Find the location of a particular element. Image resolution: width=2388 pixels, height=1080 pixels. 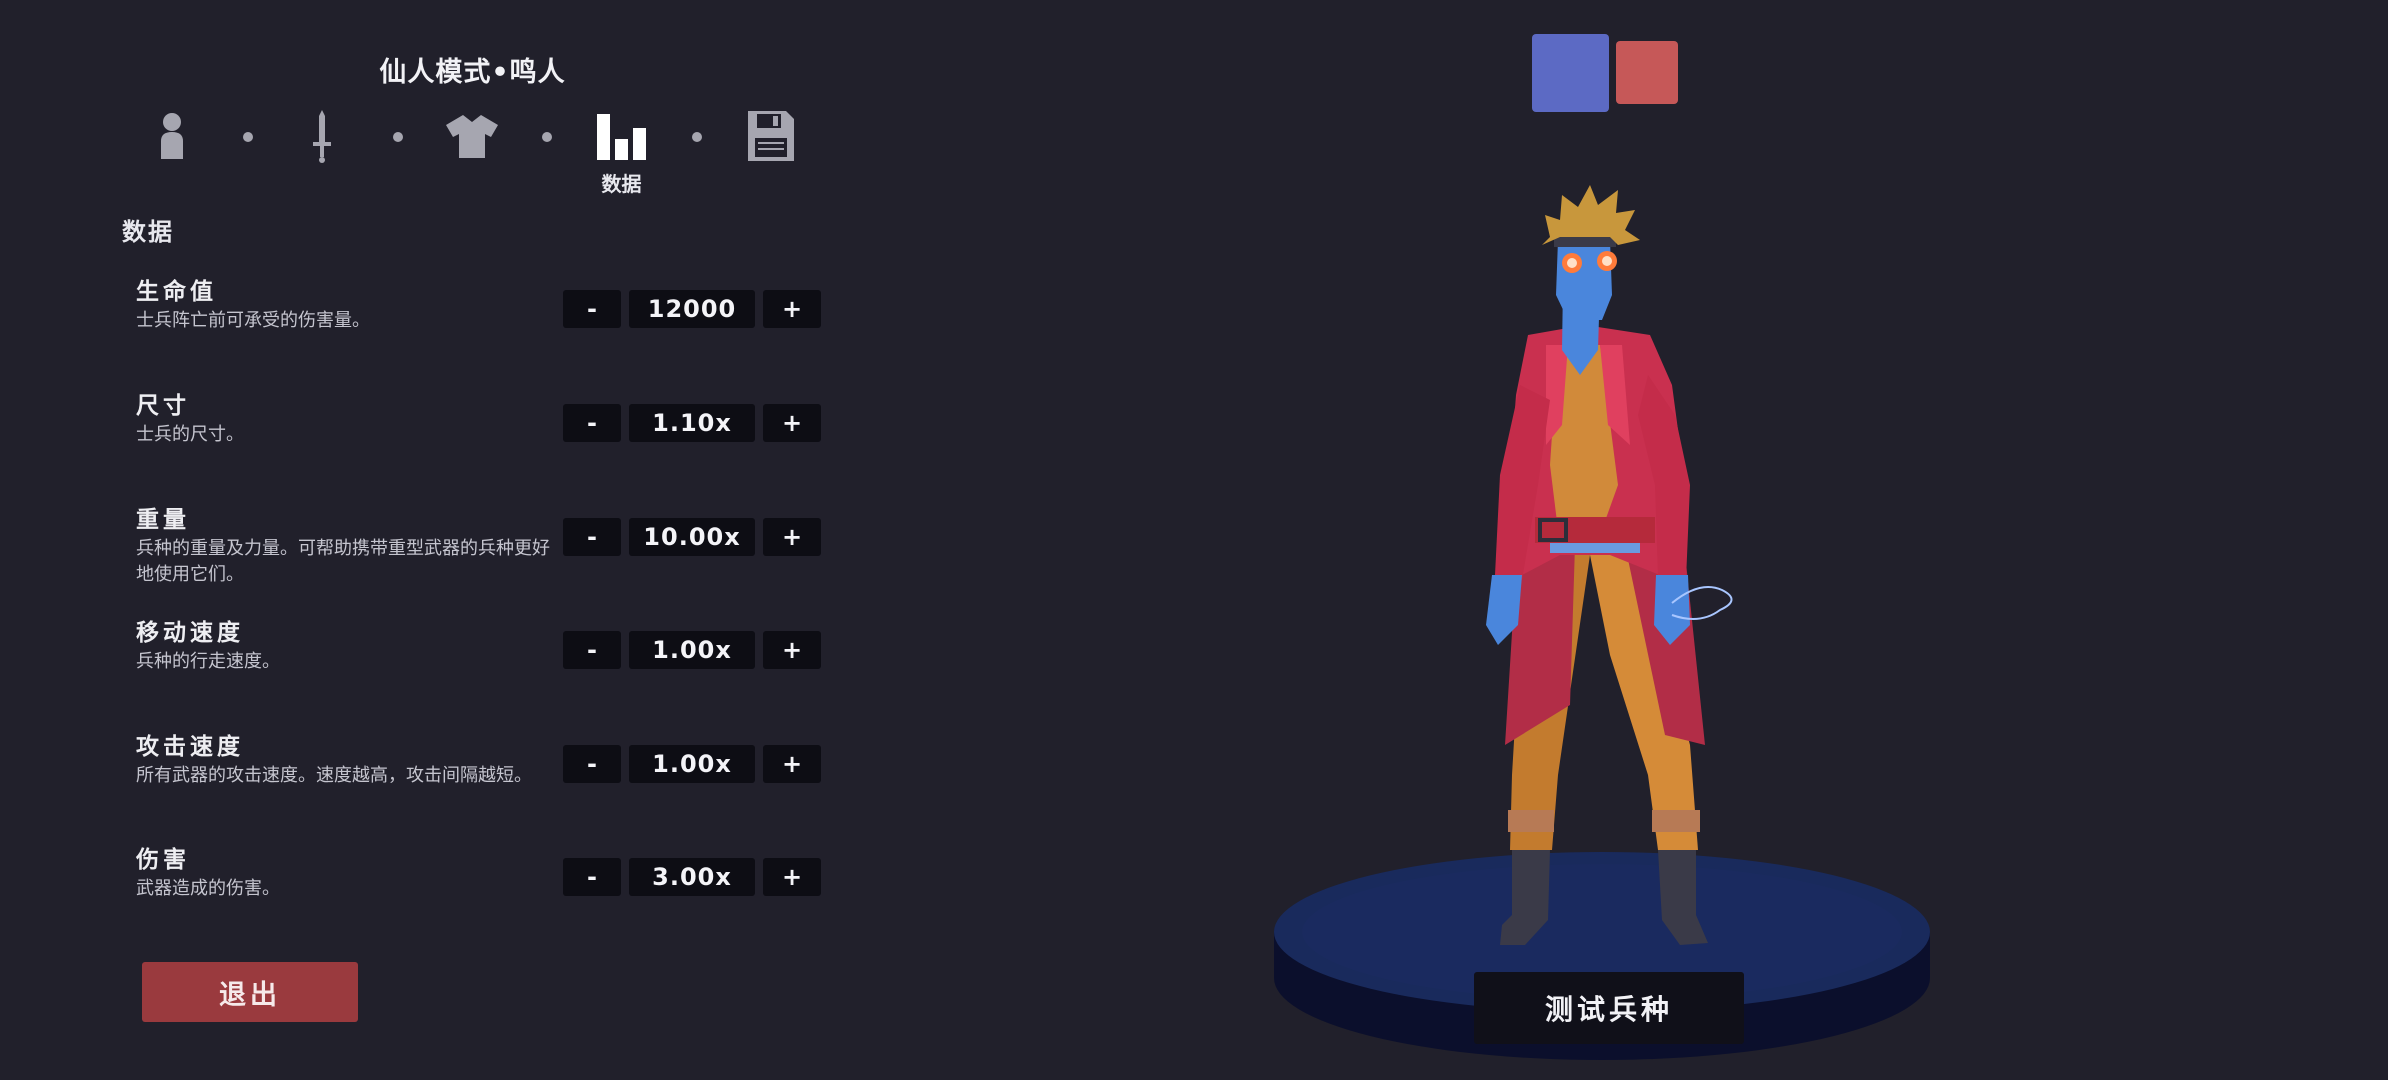

team-red-button is located at coordinates (1647, 72).